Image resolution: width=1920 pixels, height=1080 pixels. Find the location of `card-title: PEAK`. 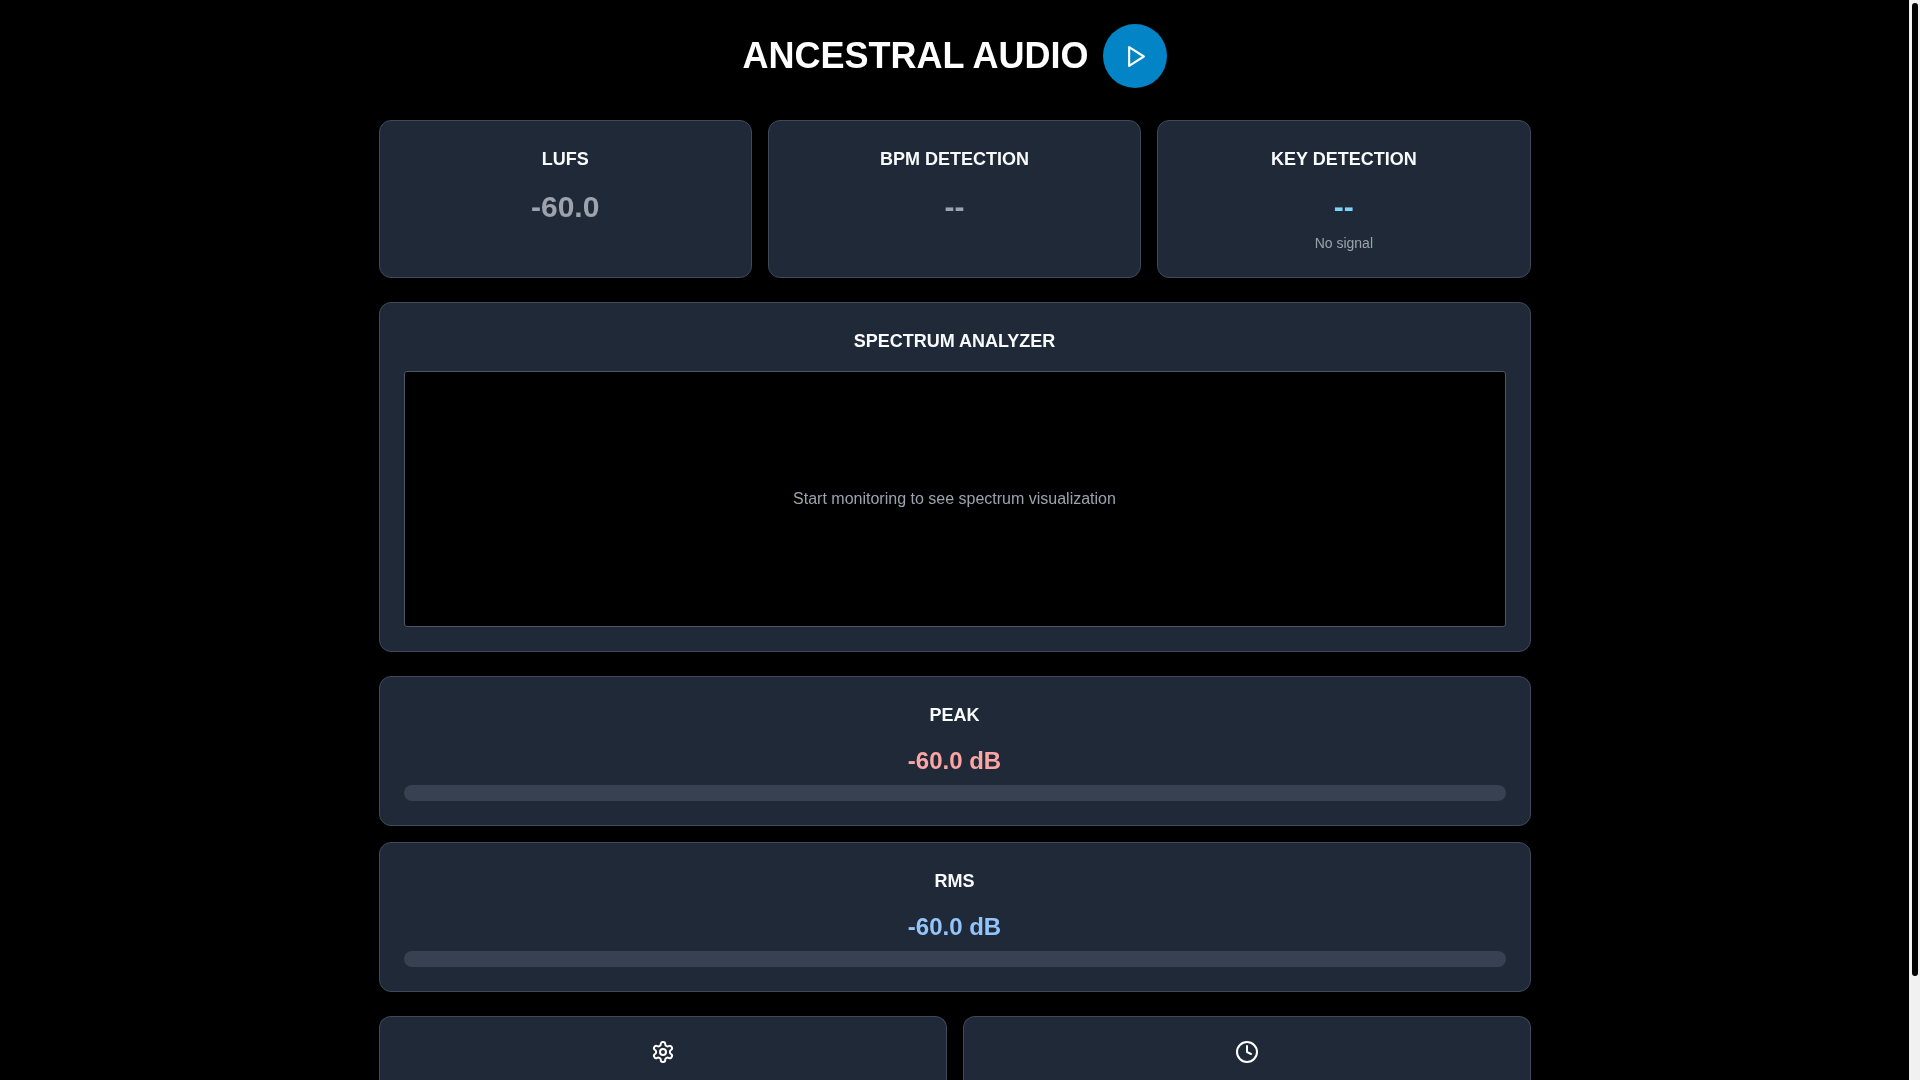

card-title: PEAK is located at coordinates (954, 715).